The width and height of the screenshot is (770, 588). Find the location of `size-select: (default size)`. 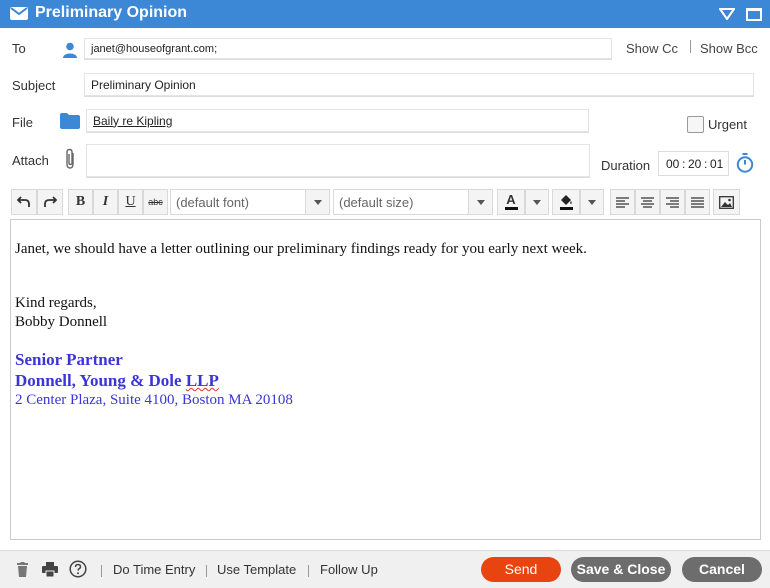

size-select: (default size) is located at coordinates (413, 202).